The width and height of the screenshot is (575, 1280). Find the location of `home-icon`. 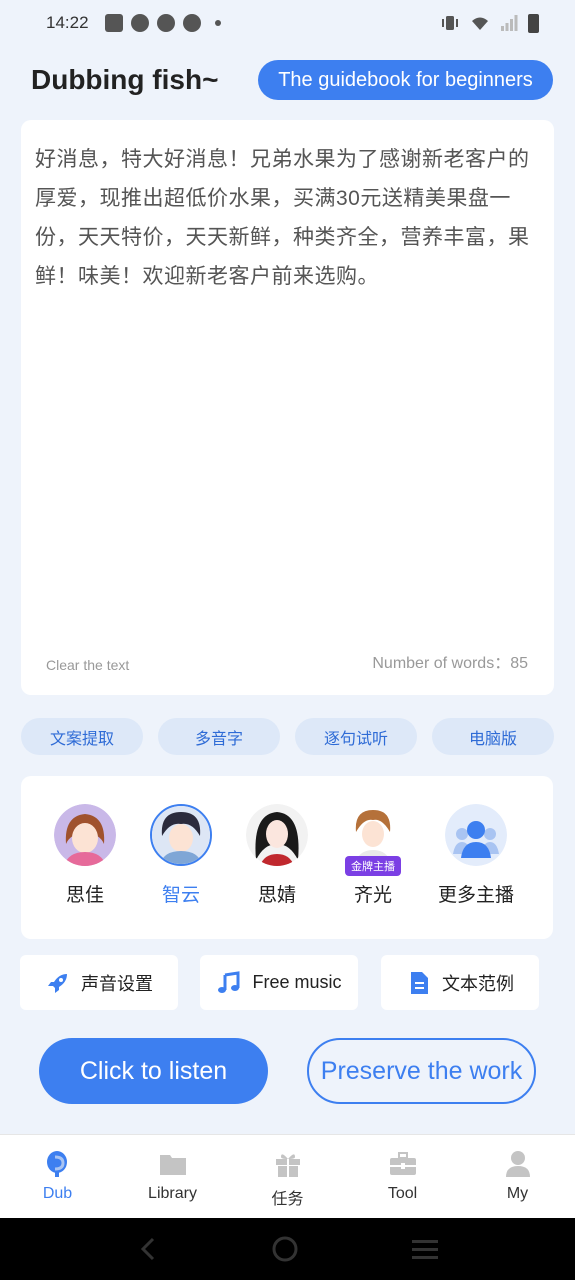

home-icon is located at coordinates (285, 1249).